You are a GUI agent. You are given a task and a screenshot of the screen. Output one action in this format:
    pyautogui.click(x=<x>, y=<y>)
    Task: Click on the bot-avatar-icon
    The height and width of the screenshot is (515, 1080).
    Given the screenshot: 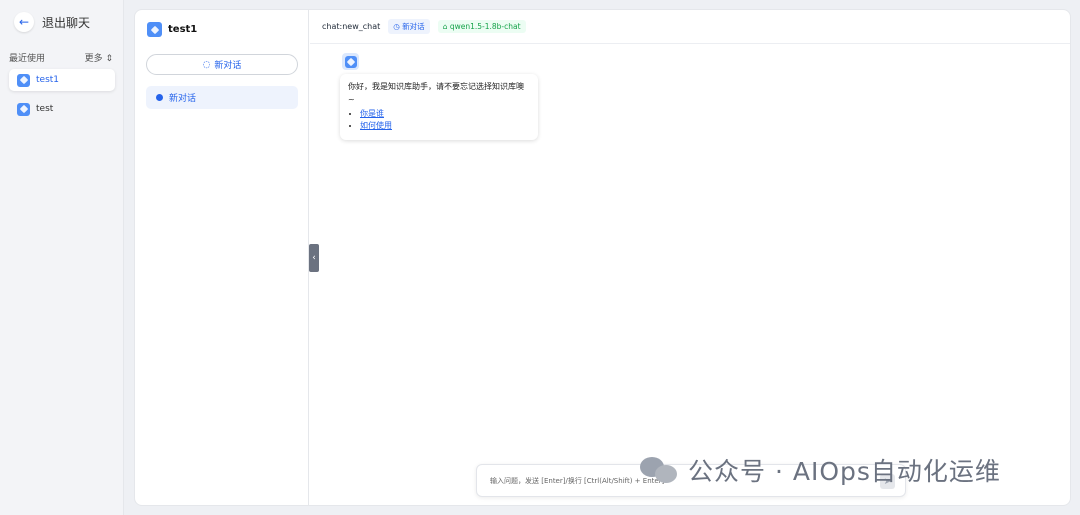 What is the action you would take?
    pyautogui.click(x=350, y=61)
    